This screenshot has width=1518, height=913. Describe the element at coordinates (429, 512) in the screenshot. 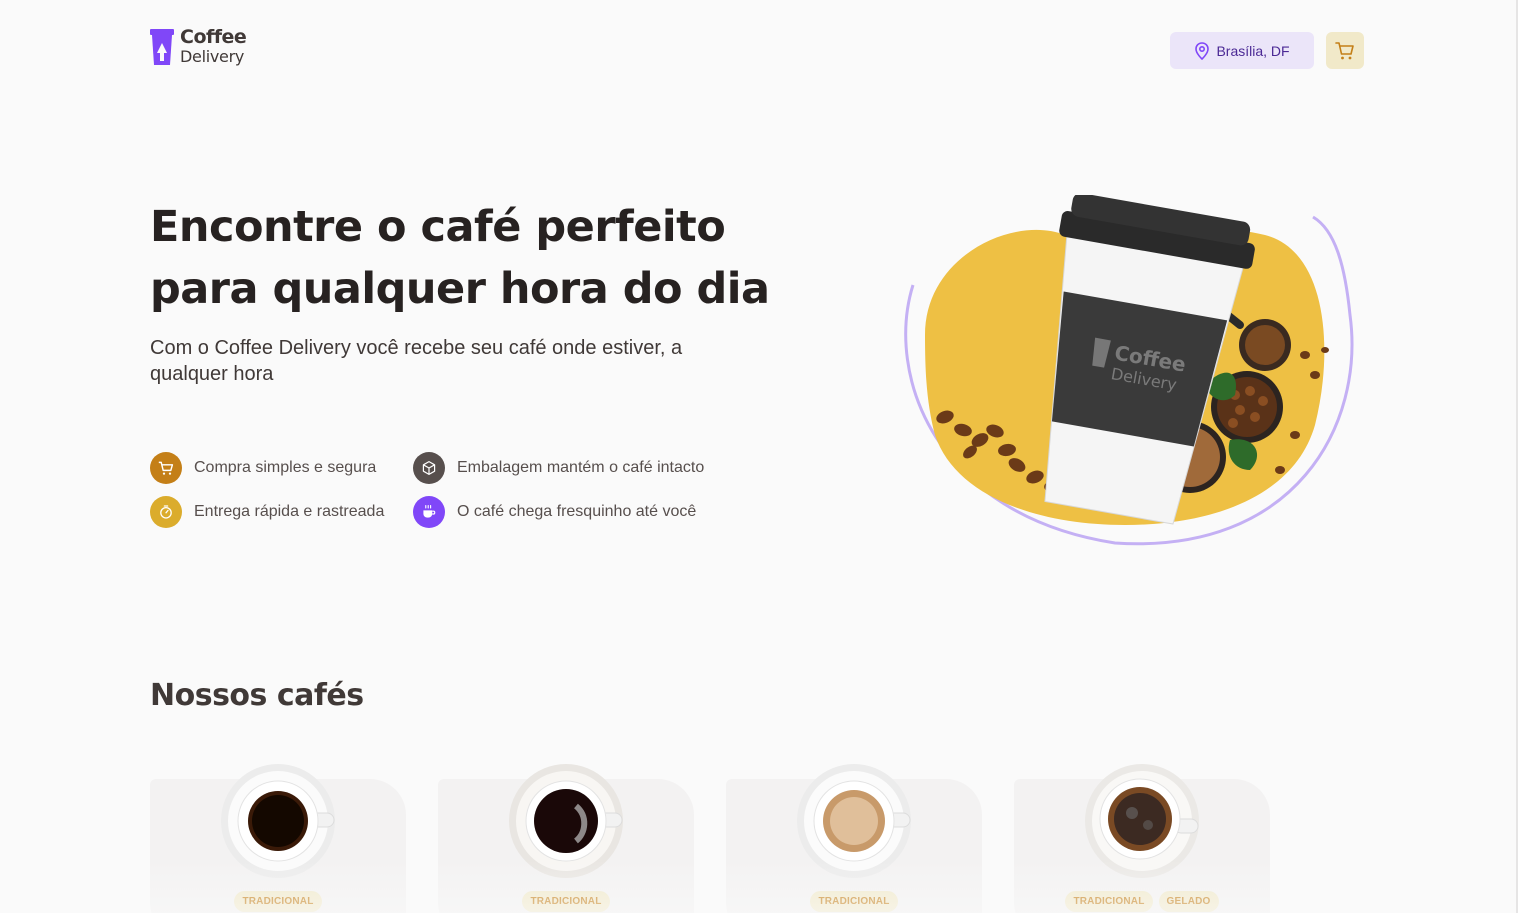

I see `coffee-icon` at that location.